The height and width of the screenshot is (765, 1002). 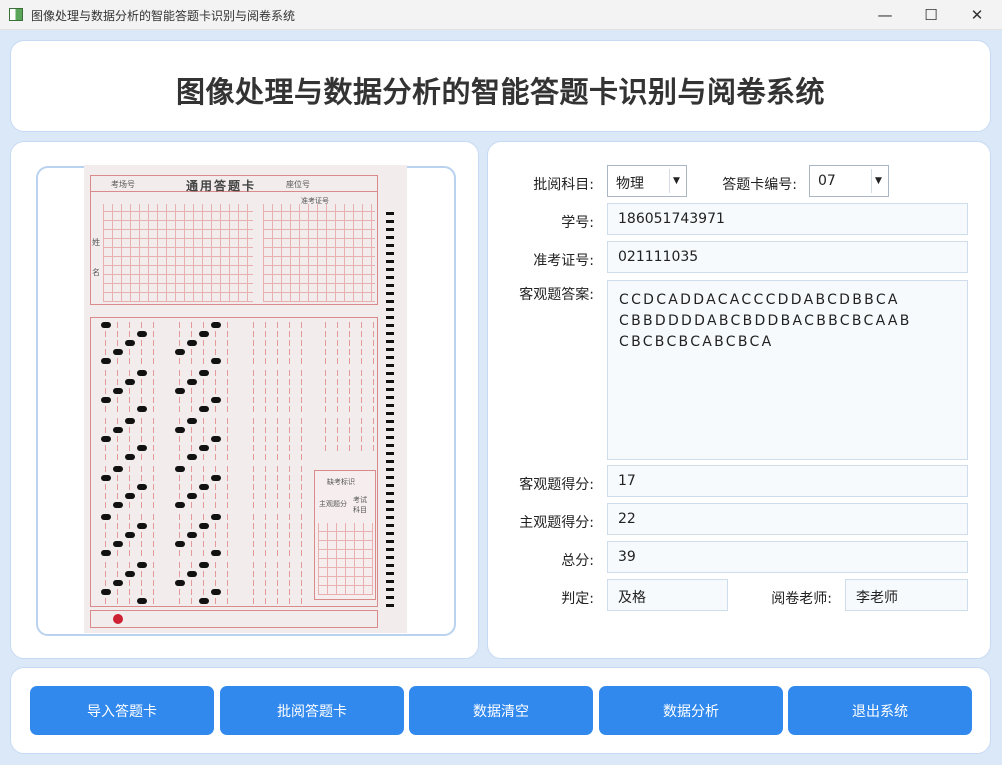 I want to click on student-id-field: 186051743971, so click(x=787, y=219).